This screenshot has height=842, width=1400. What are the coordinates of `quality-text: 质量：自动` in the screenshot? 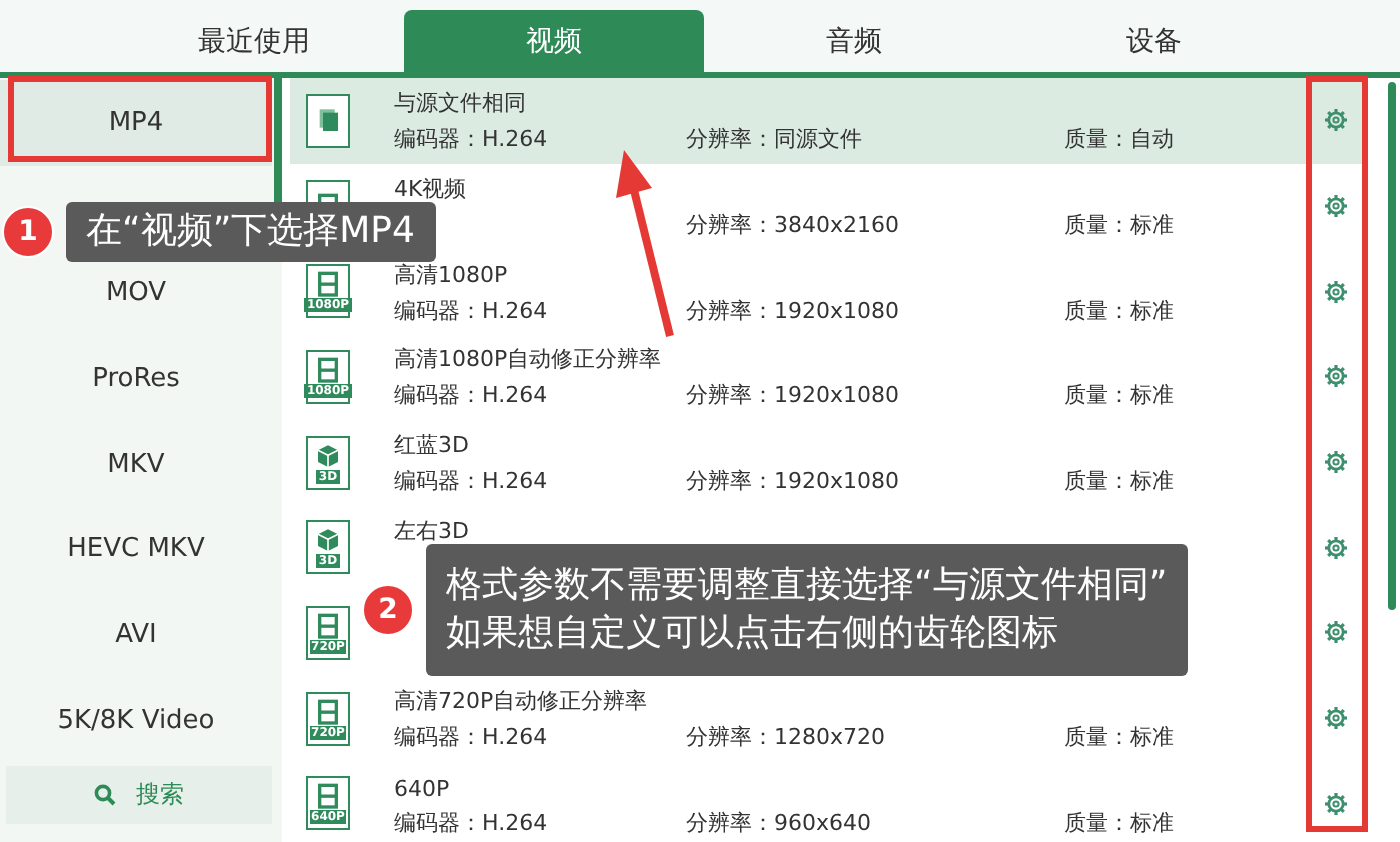 It's located at (1120, 139).